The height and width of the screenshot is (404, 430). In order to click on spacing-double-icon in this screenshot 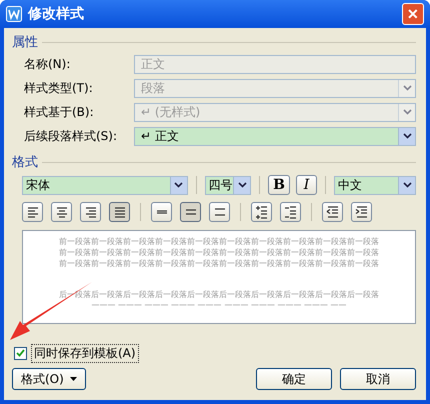, I will do `click(220, 212)`.